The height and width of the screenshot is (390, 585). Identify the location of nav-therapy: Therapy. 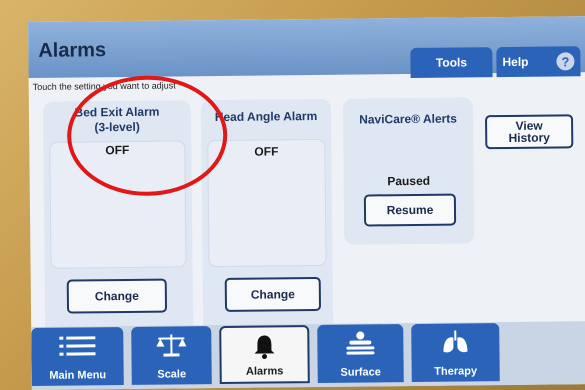
(455, 353).